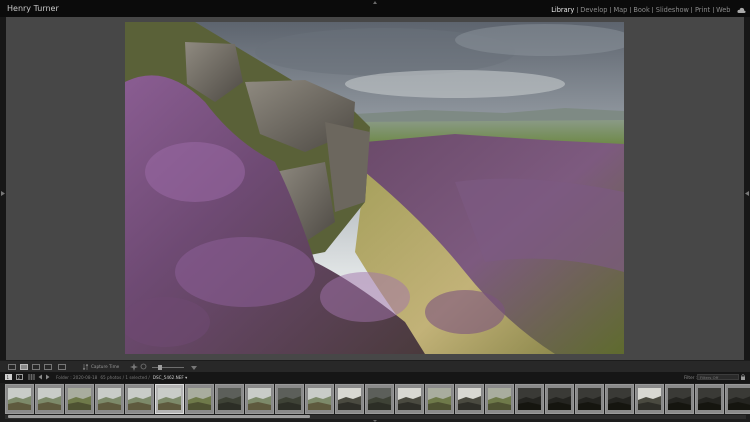 This screenshot has height=422, width=750. I want to click on module-develop: Develop, so click(594, 10).